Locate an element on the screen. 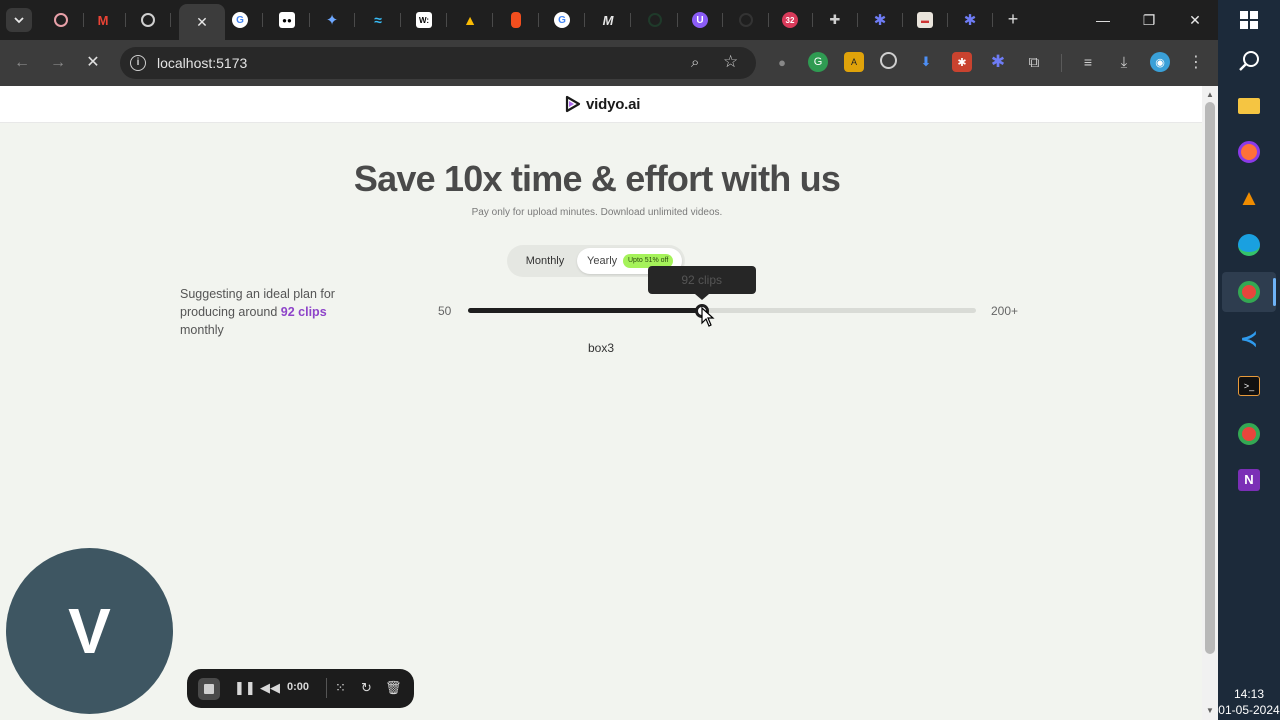  tab-medium: ●● is located at coordinates (287, 20).